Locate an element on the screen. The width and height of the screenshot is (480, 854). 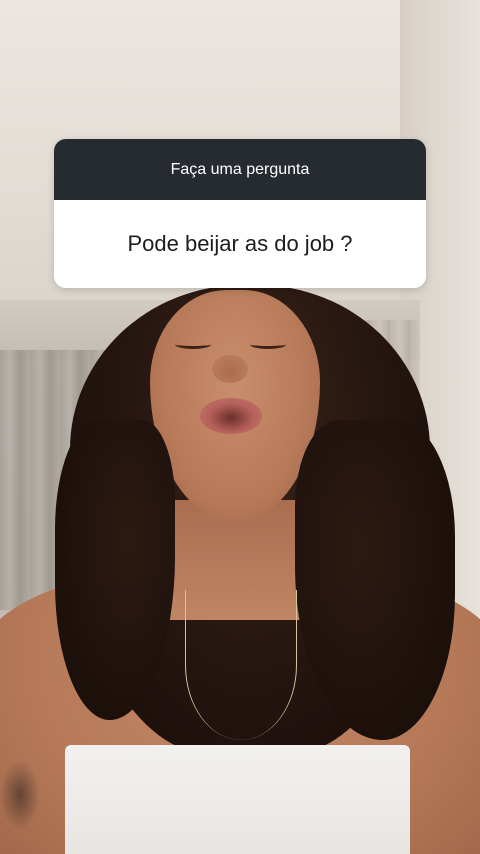
eye-left is located at coordinates (193, 344).